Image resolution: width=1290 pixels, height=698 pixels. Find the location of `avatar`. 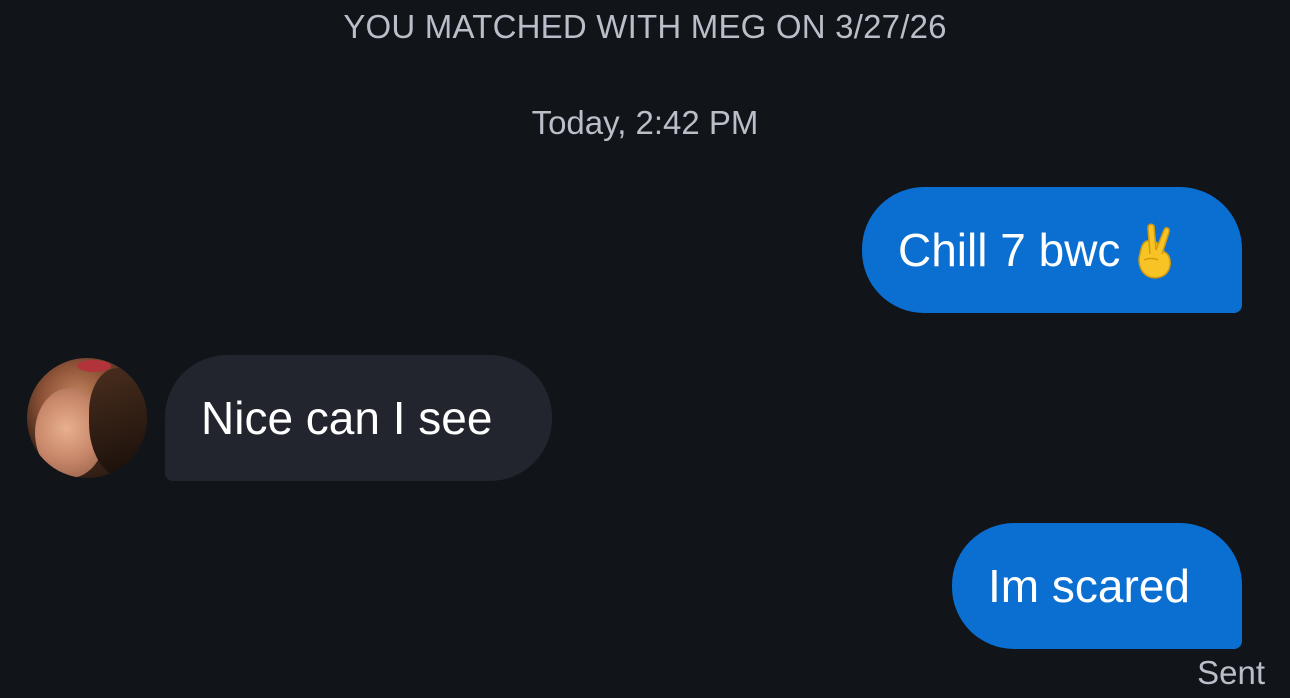

avatar is located at coordinates (87, 418).